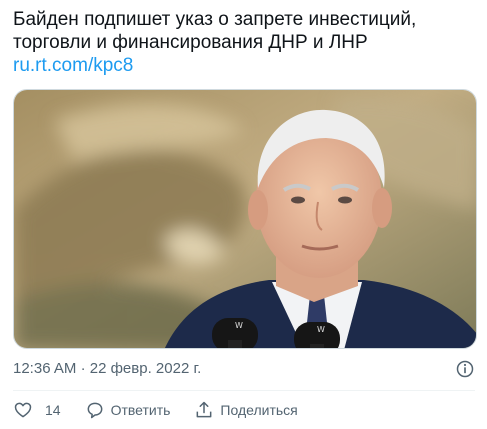 Image resolution: width=487 pixels, height=429 pixels. What do you see at coordinates (465, 369) in the screenshot?
I see `info-icon` at bounding box center [465, 369].